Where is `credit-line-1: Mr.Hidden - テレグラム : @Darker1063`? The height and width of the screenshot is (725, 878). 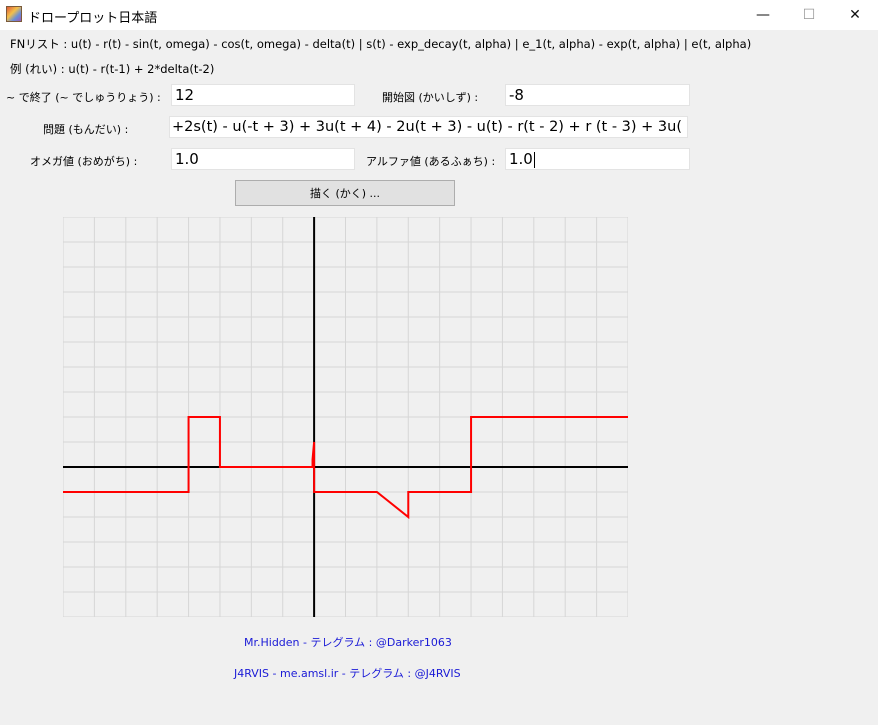
credit-line-1: Mr.Hidden - テレグラム : @Darker1063 is located at coordinates (348, 642).